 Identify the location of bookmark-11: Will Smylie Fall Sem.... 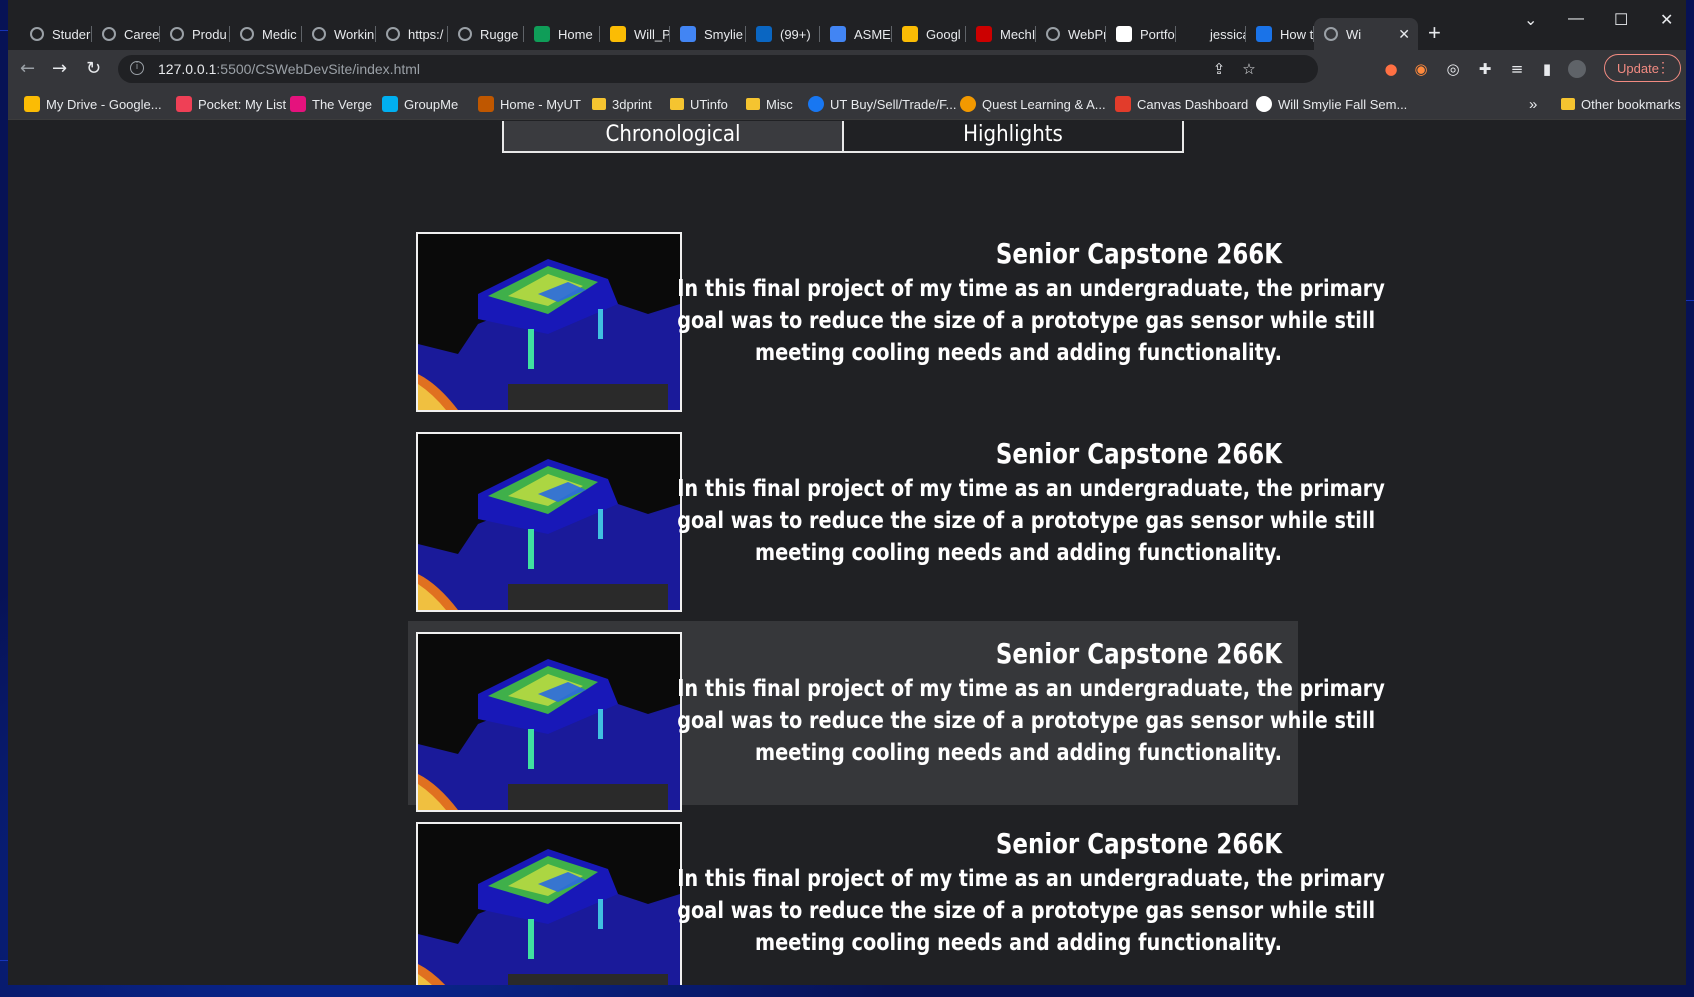
(1331, 104).